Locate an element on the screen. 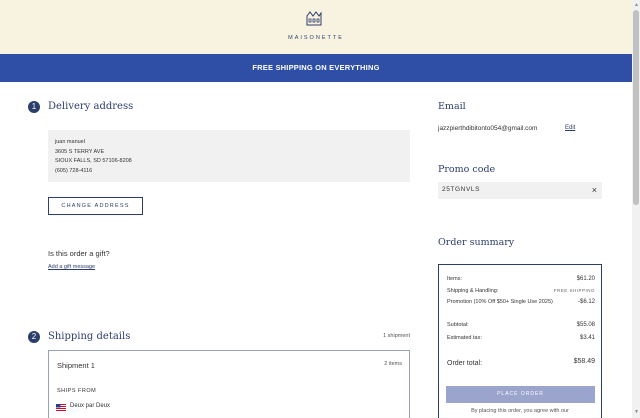 The width and height of the screenshot is (640, 418). step-2-badge: 2 is located at coordinates (34, 337).